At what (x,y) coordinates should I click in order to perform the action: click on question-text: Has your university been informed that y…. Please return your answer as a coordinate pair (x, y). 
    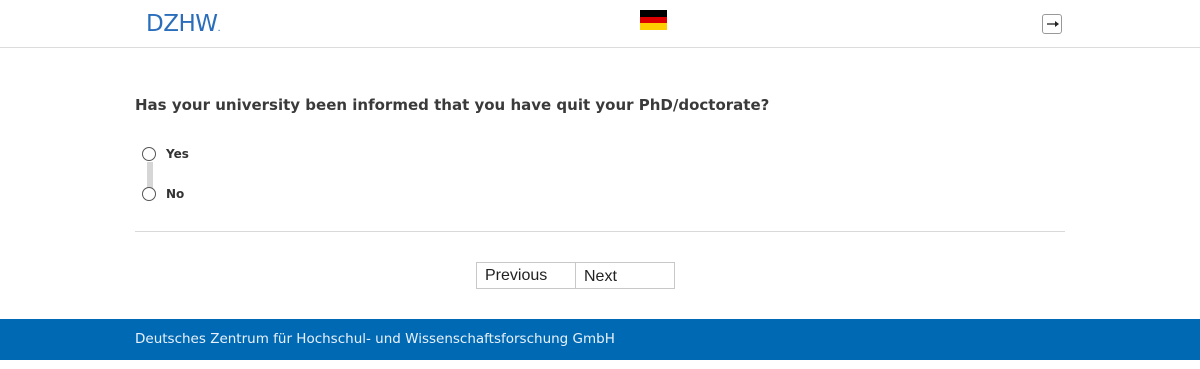
    Looking at the image, I should click on (452, 105).